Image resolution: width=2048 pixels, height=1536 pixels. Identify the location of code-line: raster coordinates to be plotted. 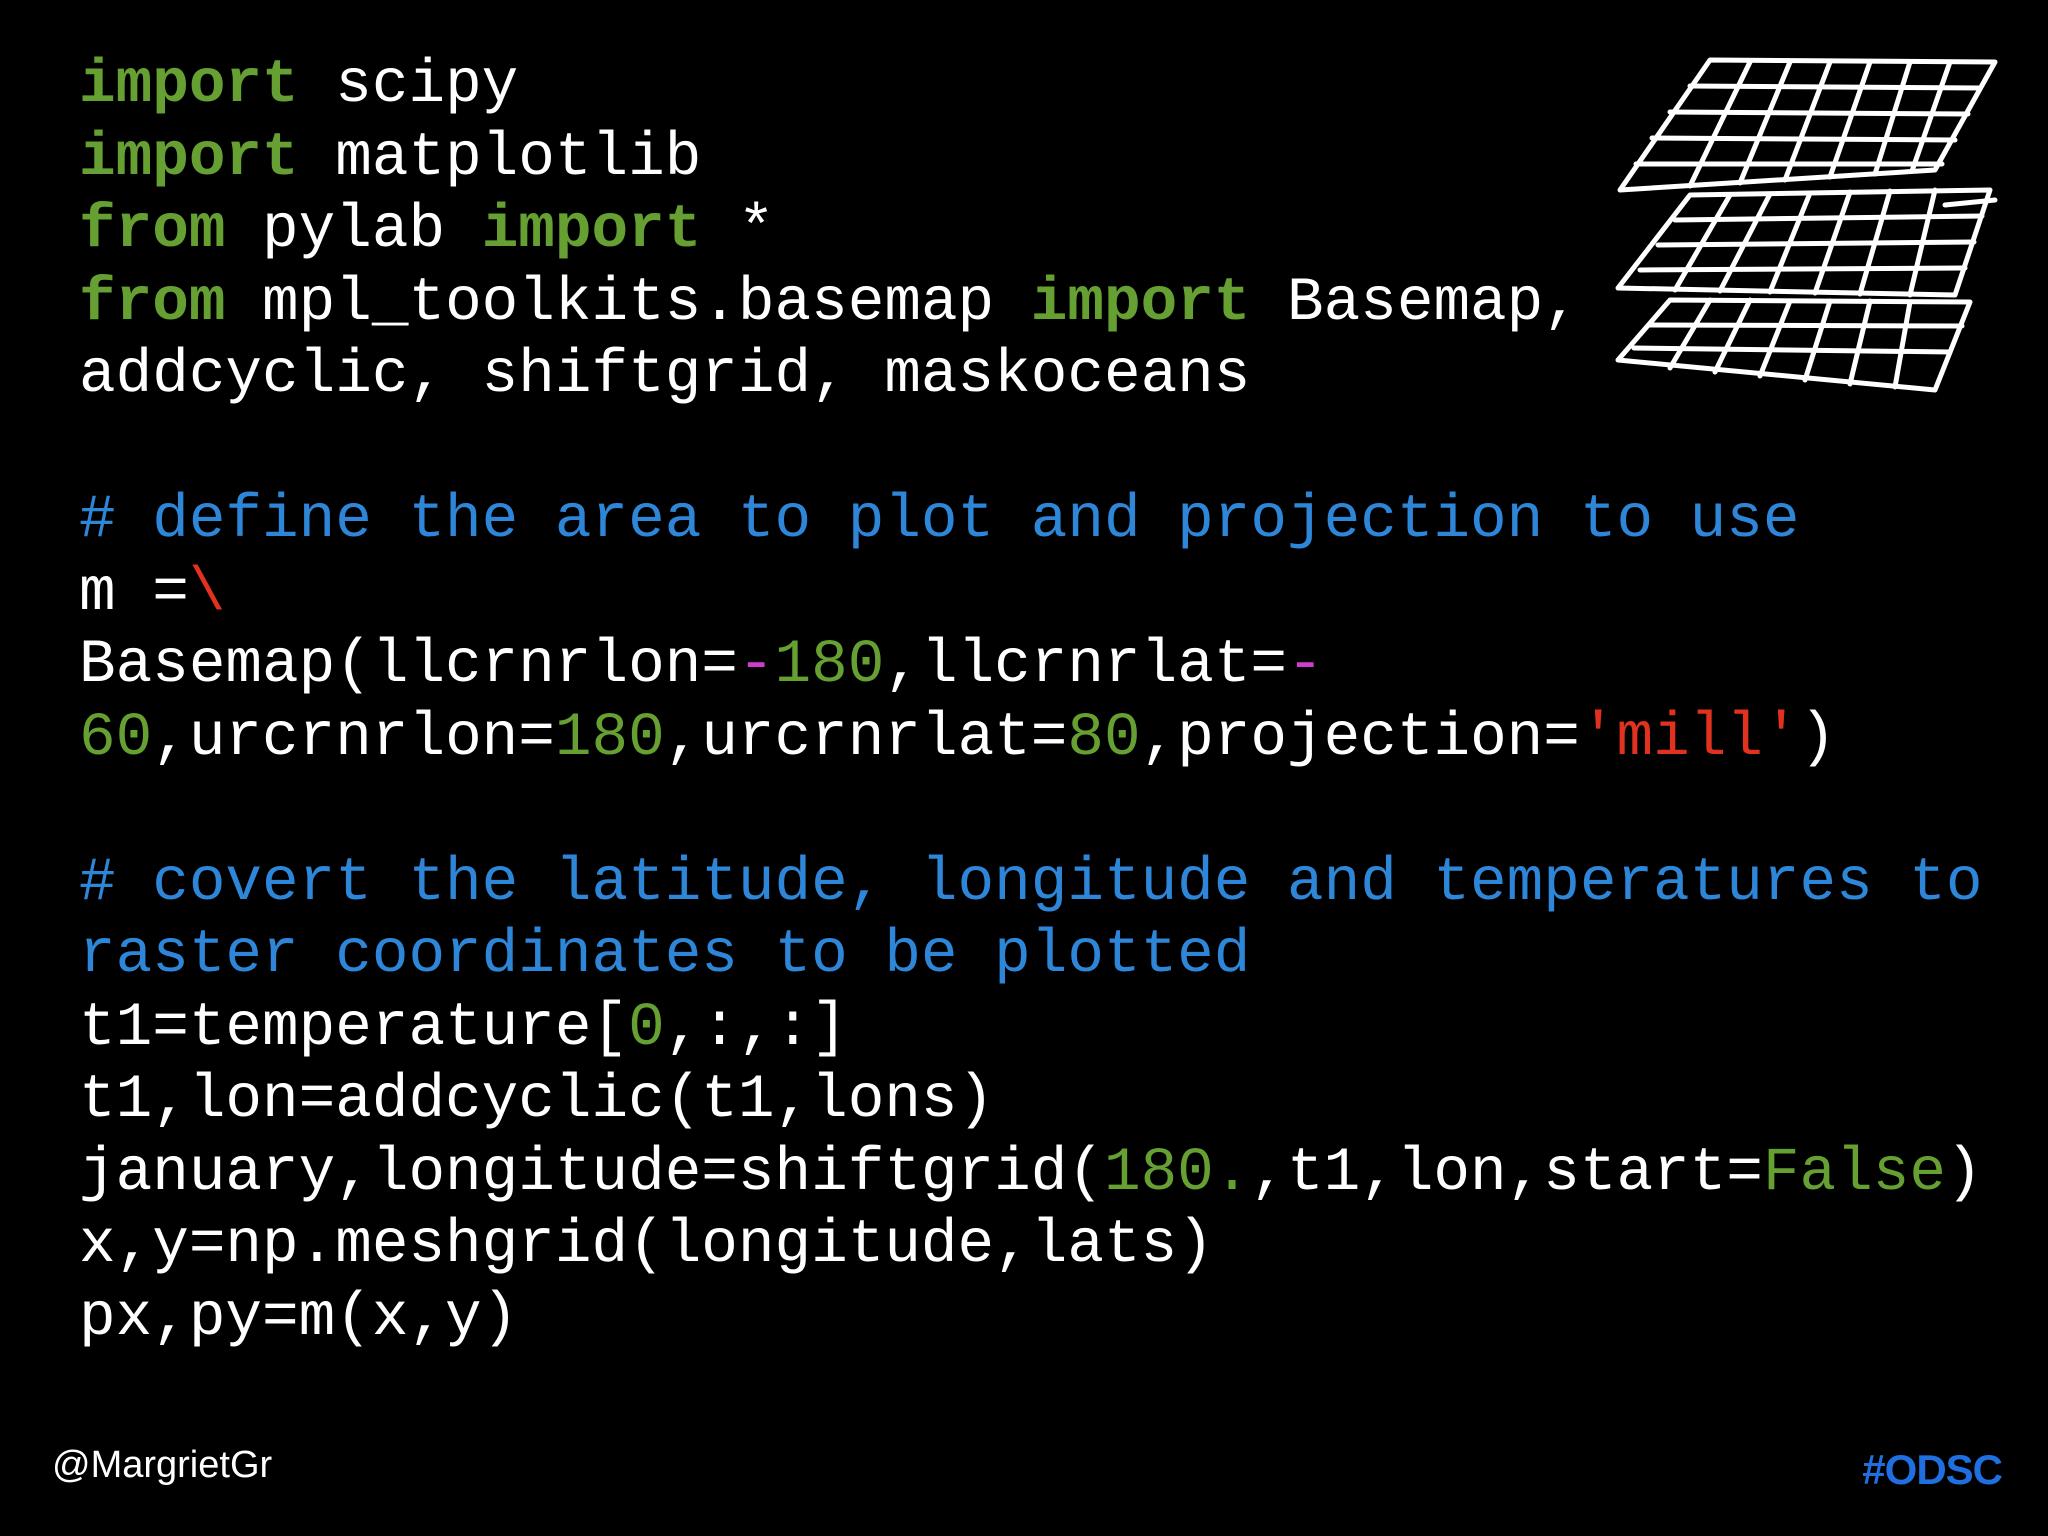
(1031, 956).